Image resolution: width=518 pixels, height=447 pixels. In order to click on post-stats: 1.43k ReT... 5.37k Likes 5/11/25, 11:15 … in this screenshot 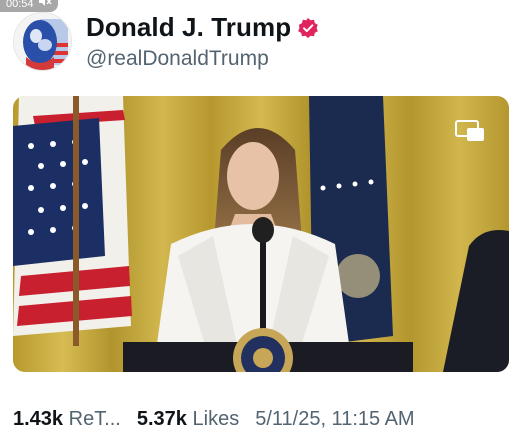, I will do `click(214, 419)`.